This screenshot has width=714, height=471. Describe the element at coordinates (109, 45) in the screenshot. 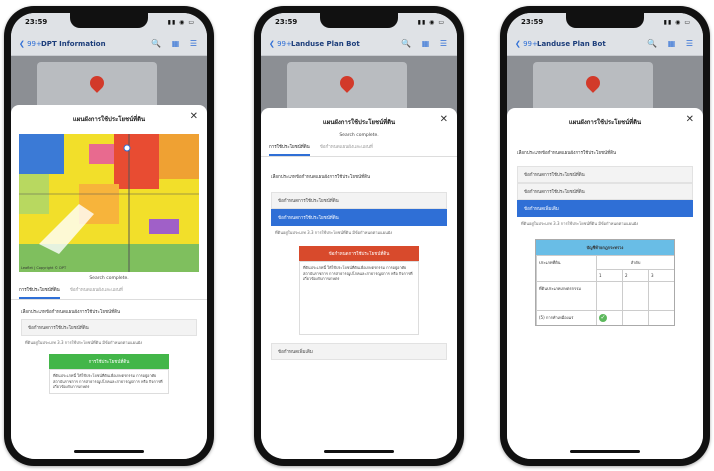

I see `nav-bar: ❮ 99+ DPT Information 🔍 ▦ ☰` at that location.